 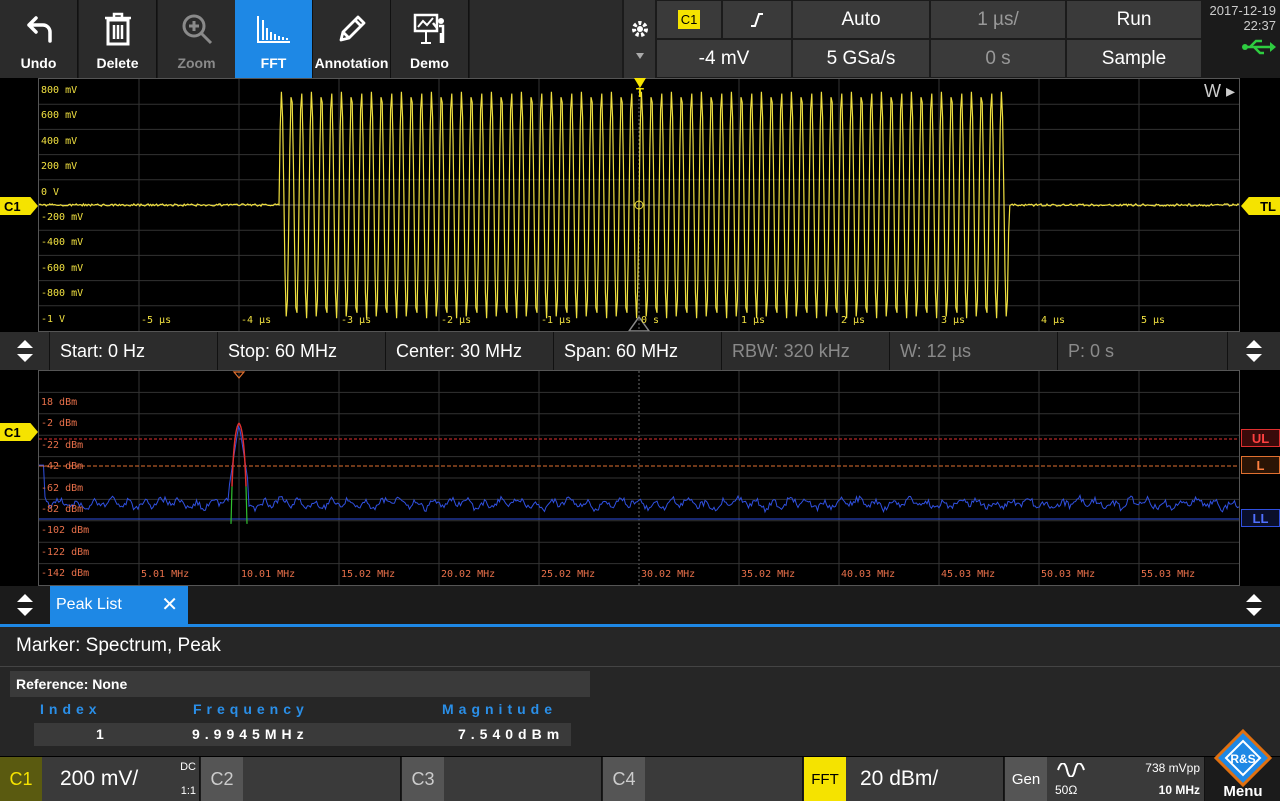 I want to click on channel-c2: C2, so click(x=301, y=779).